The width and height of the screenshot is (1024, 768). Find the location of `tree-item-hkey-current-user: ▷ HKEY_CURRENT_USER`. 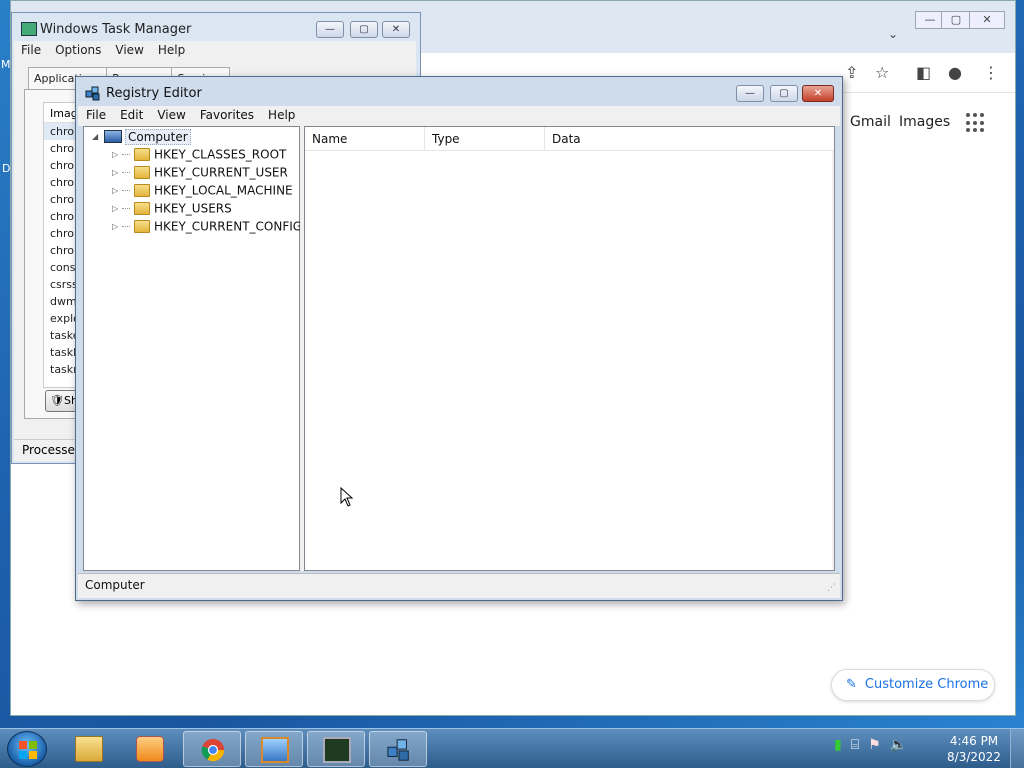

tree-item-hkey-current-user: ▷ HKEY_CURRENT_USER is located at coordinates (200, 174).